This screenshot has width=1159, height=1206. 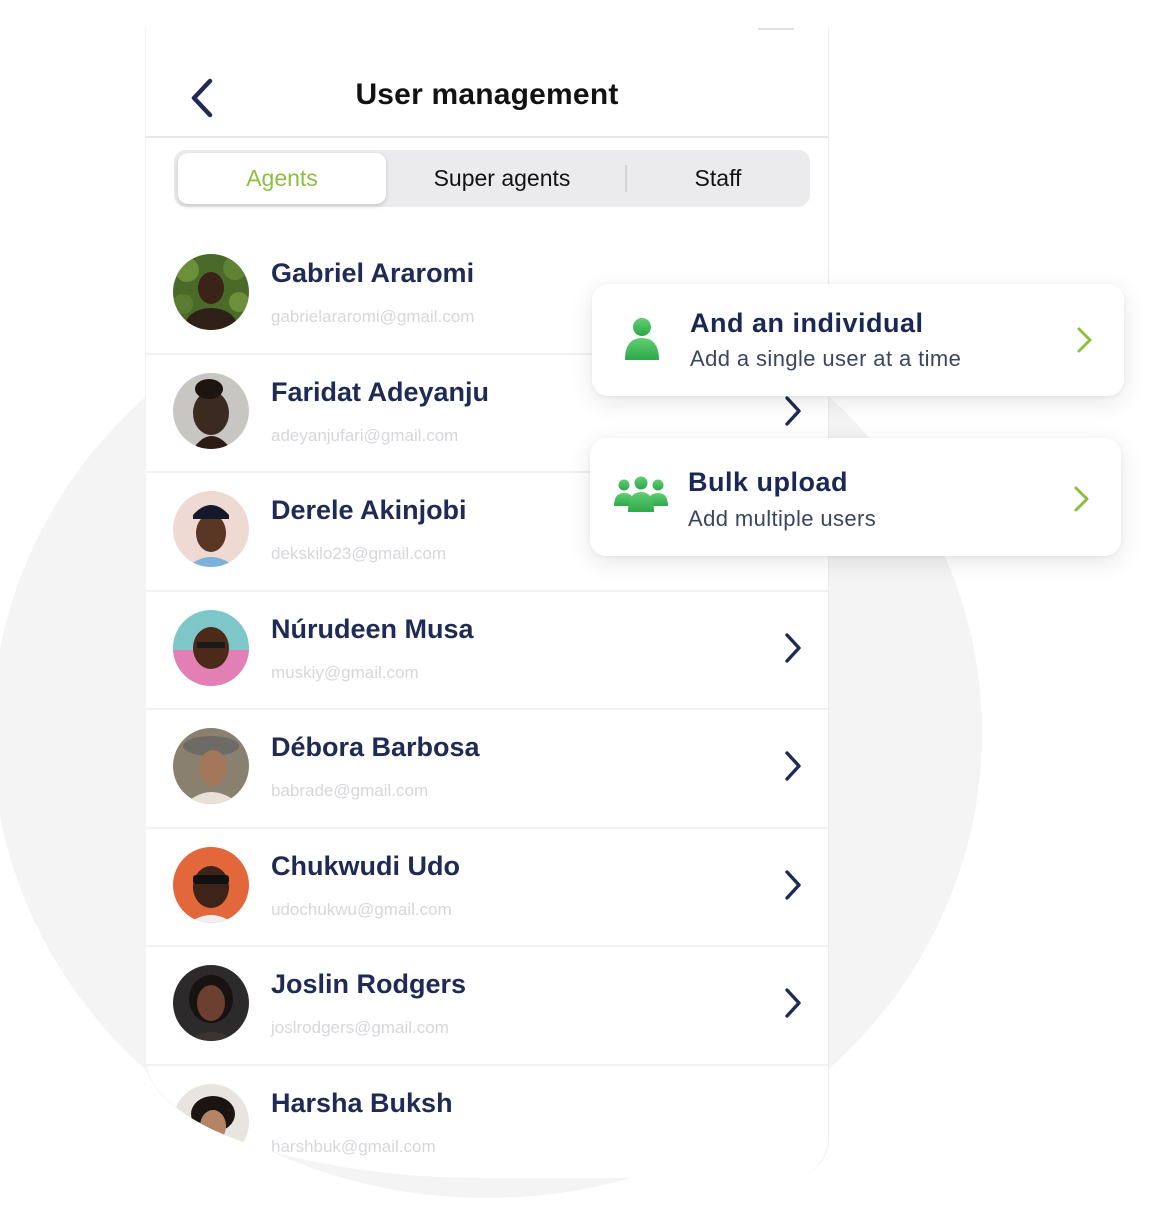 What do you see at coordinates (362, 1102) in the screenshot?
I see `user-name: Harsha Buksh` at bounding box center [362, 1102].